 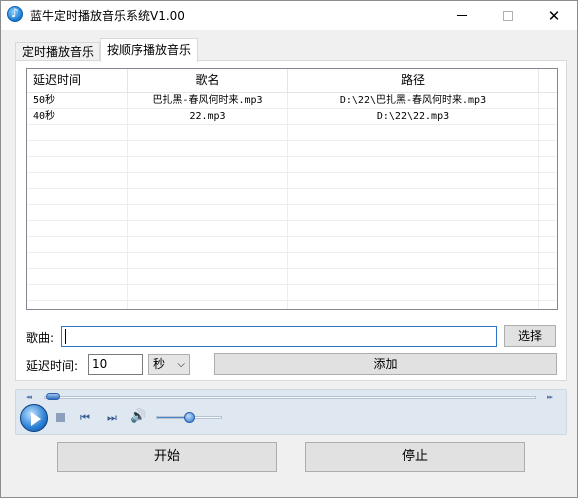 I want to click on delay-input: 10, so click(x=115, y=364).